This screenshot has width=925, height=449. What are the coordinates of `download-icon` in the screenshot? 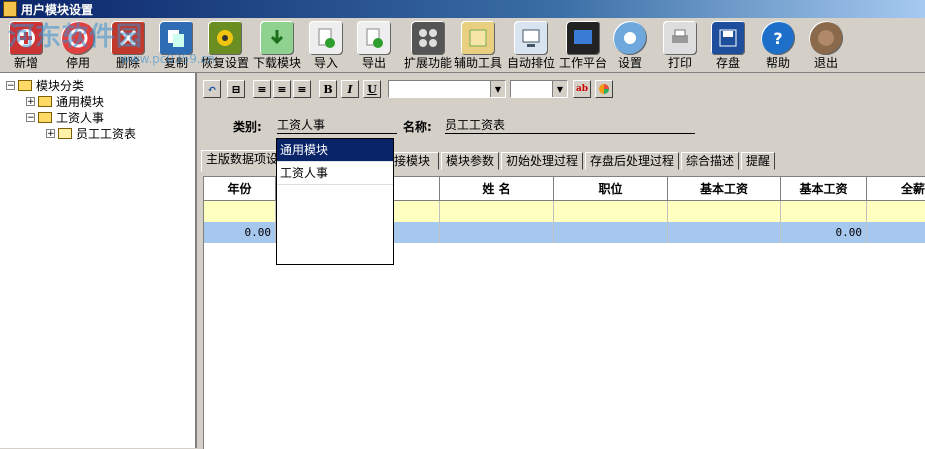 It's located at (277, 38).